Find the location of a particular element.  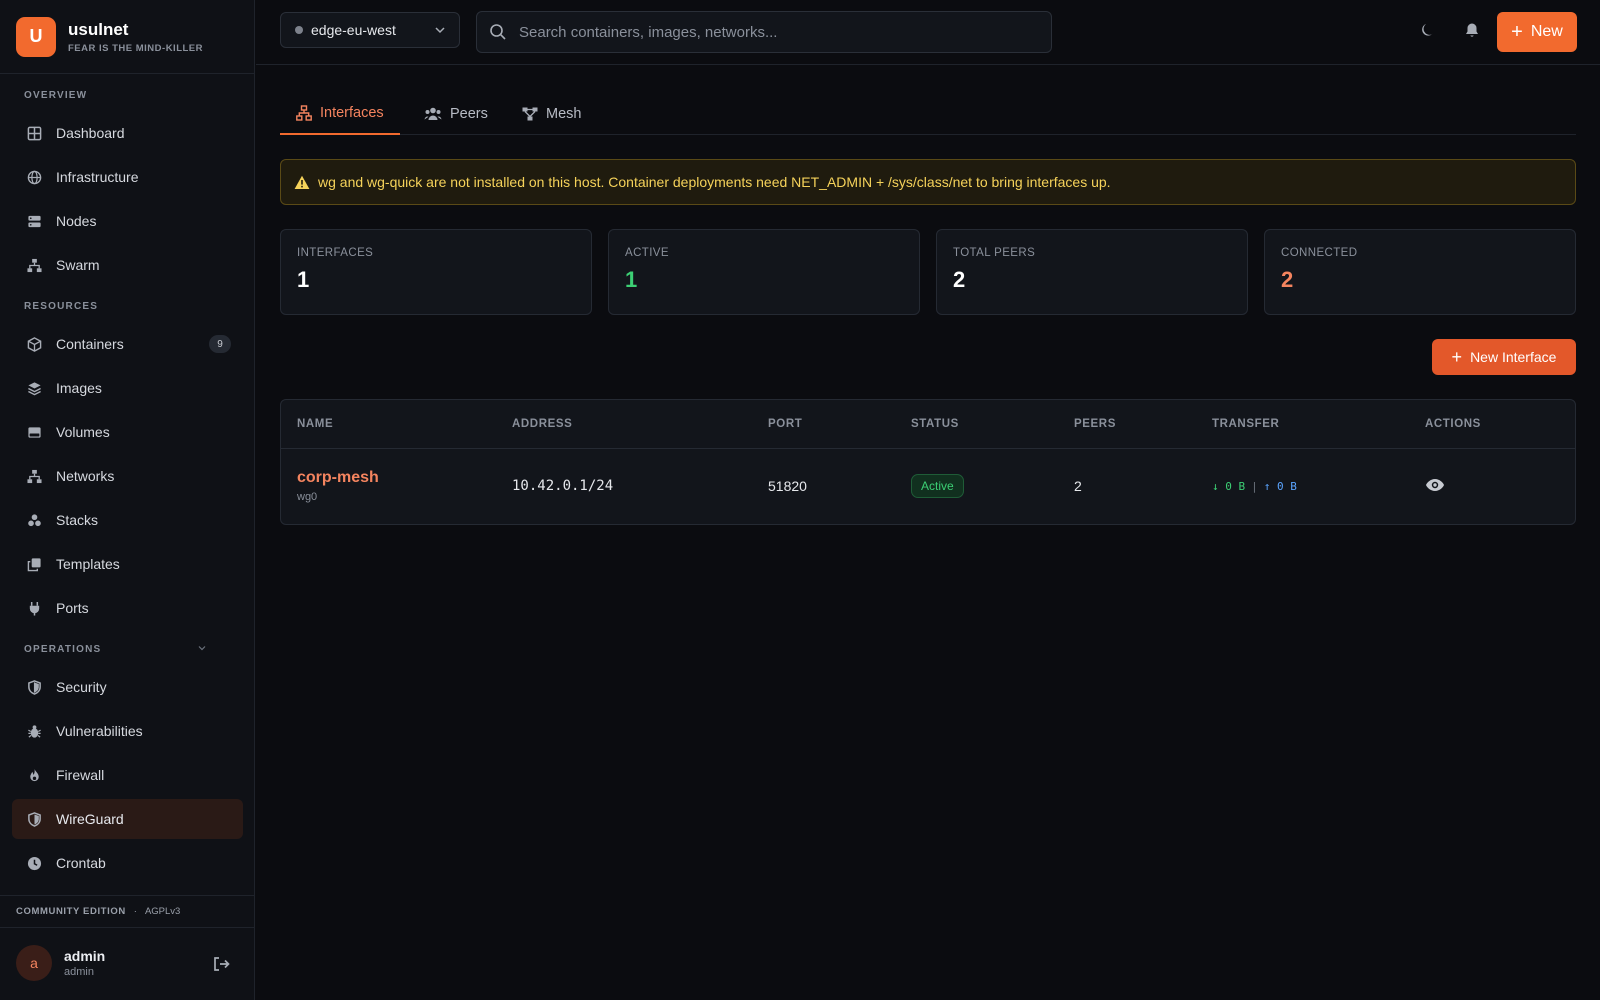

stat-card-connected: CONNECTED 2 is located at coordinates (1420, 272).